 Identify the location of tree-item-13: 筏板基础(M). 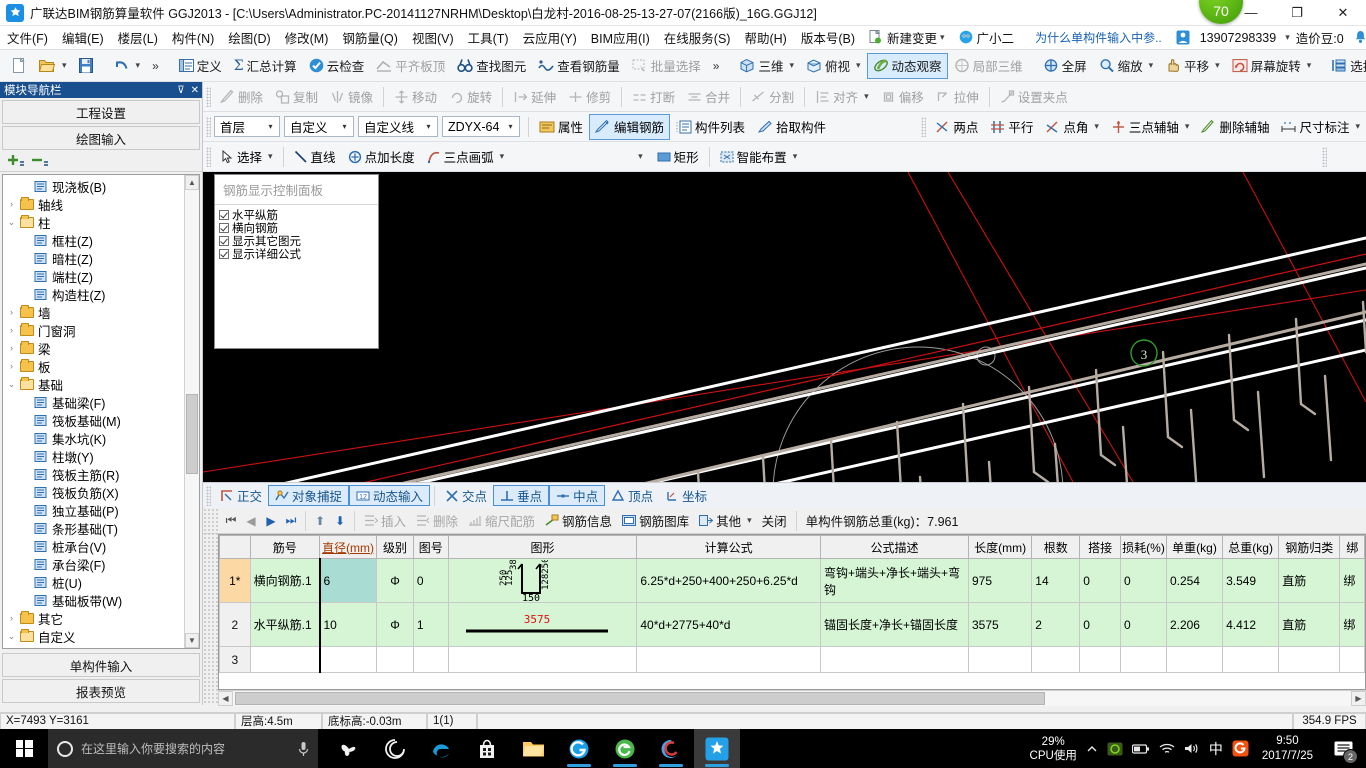
(93, 420).